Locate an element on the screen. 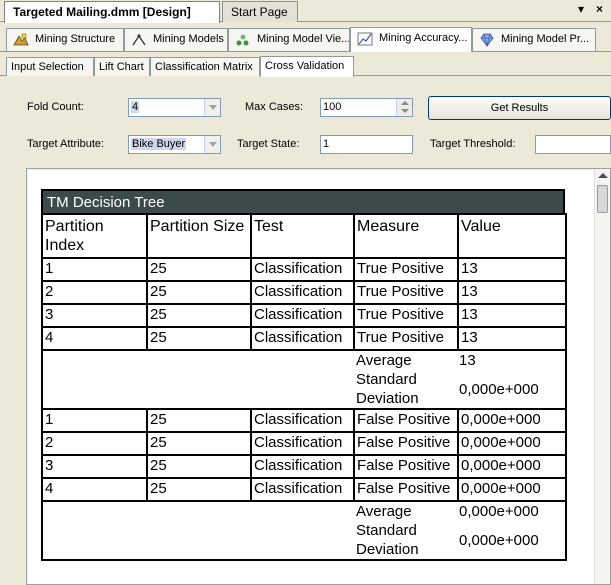 The width and height of the screenshot is (611, 585). target-attribute-label: Target Attribute: is located at coordinates (66, 144).